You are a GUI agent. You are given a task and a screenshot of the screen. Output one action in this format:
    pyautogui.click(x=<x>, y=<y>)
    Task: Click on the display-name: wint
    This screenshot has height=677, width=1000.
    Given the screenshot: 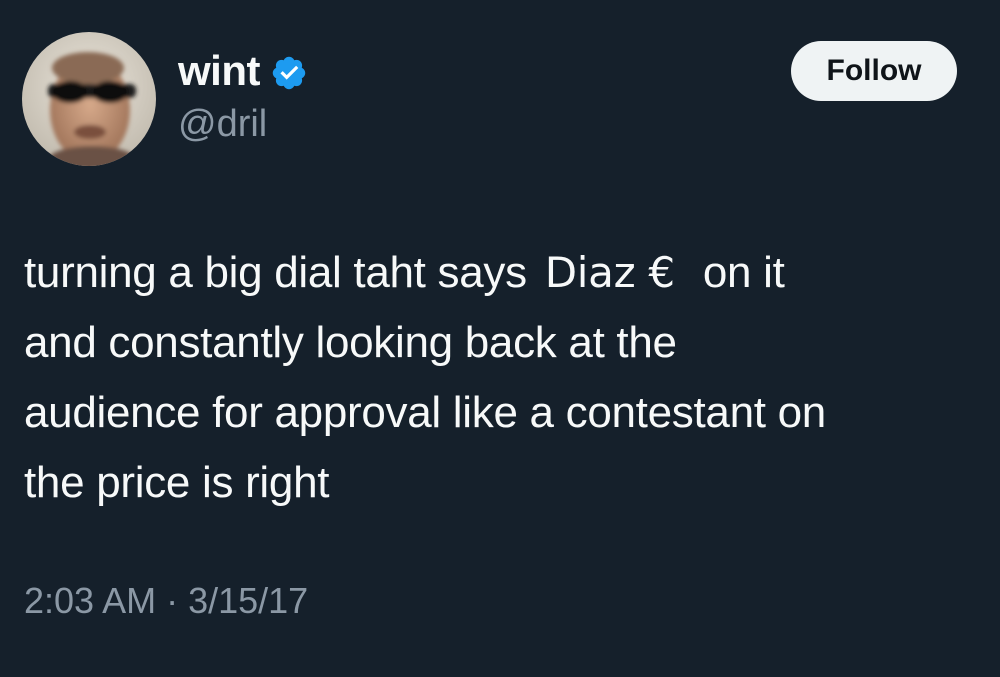 What is the action you would take?
    pyautogui.click(x=219, y=71)
    